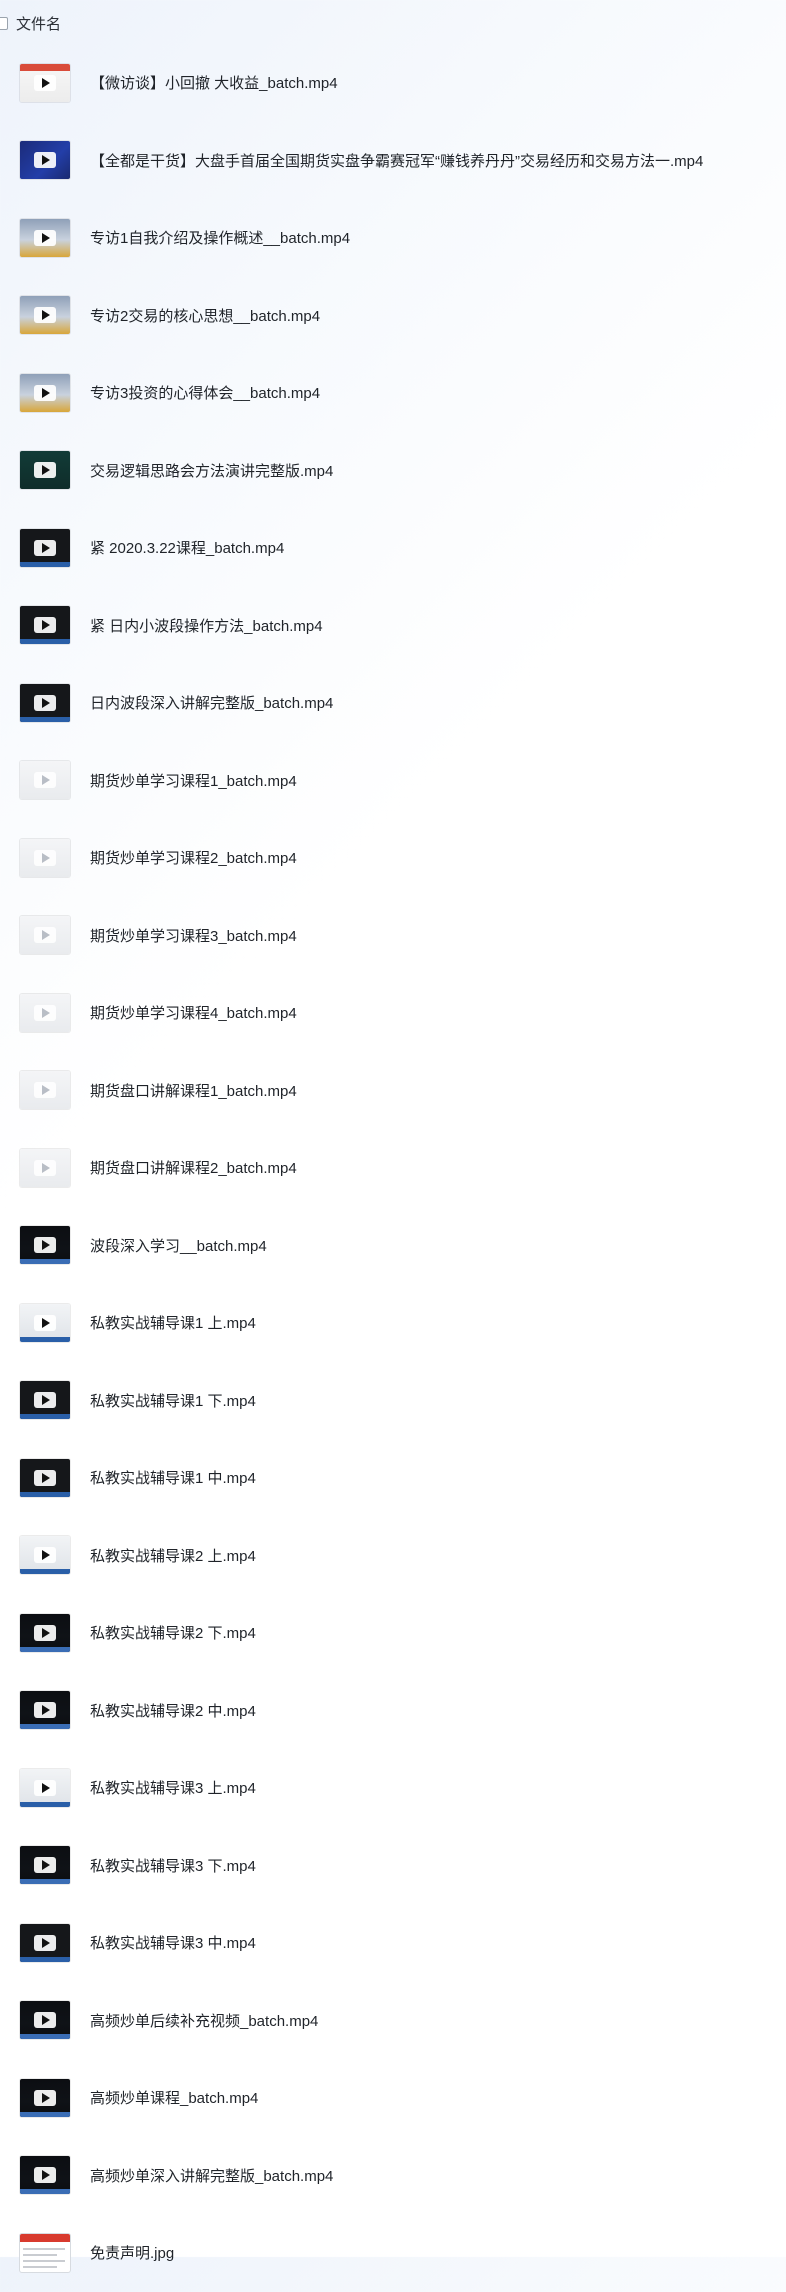 The height and width of the screenshot is (2292, 786). What do you see at coordinates (393, 1711) in the screenshot?
I see `file-row: 私教实战辅导课2 中.mp4` at bounding box center [393, 1711].